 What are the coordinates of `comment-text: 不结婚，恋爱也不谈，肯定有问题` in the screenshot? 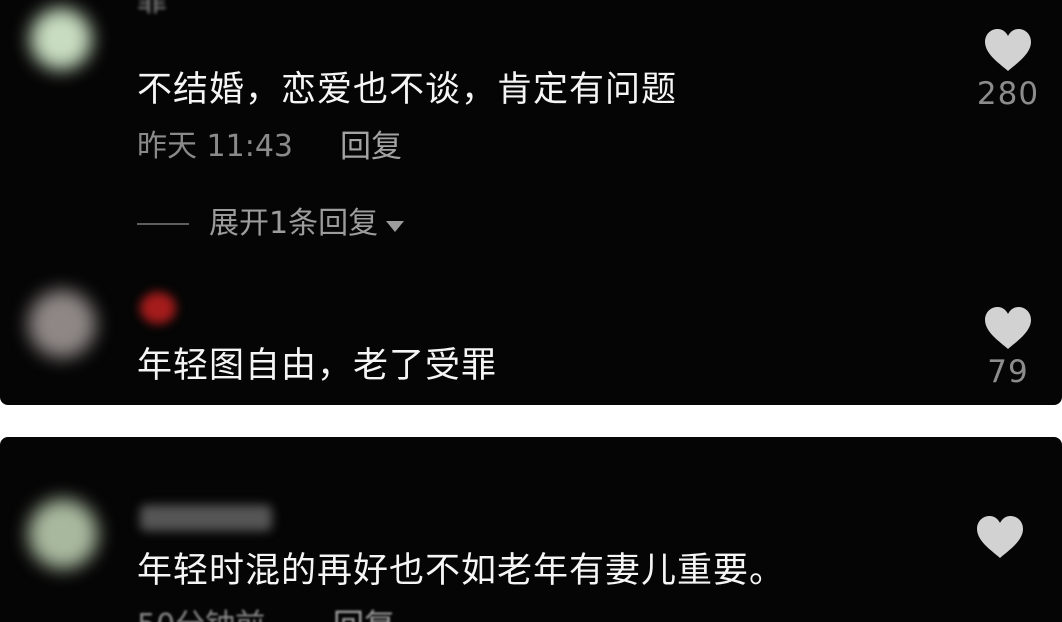 It's located at (407, 90).